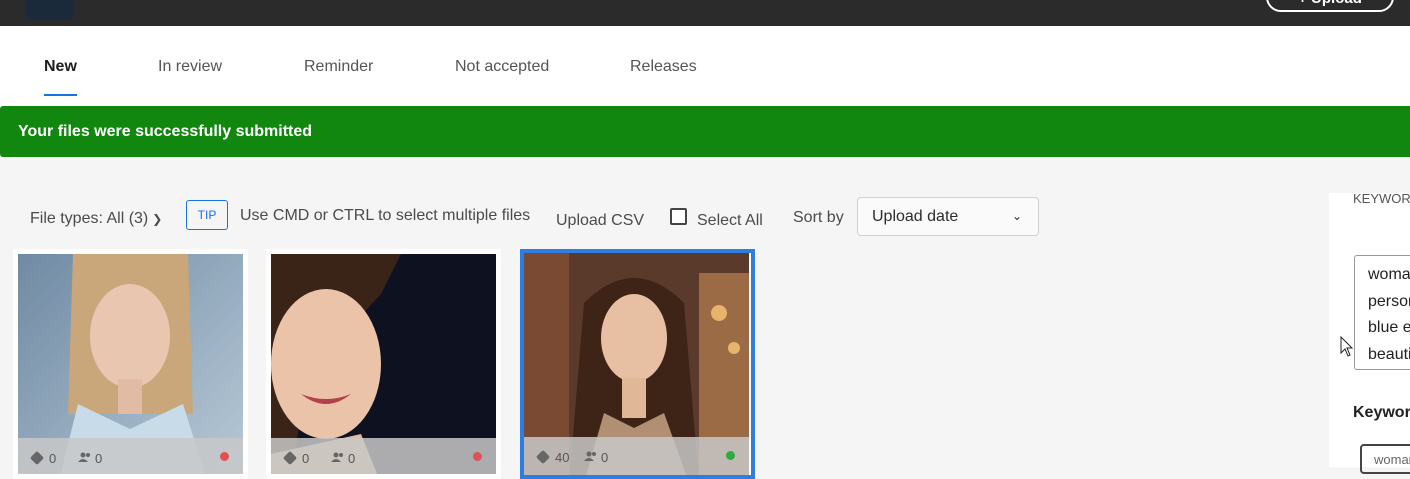 This screenshot has width=1410, height=479. I want to click on select-all-checkbox, so click(678, 216).